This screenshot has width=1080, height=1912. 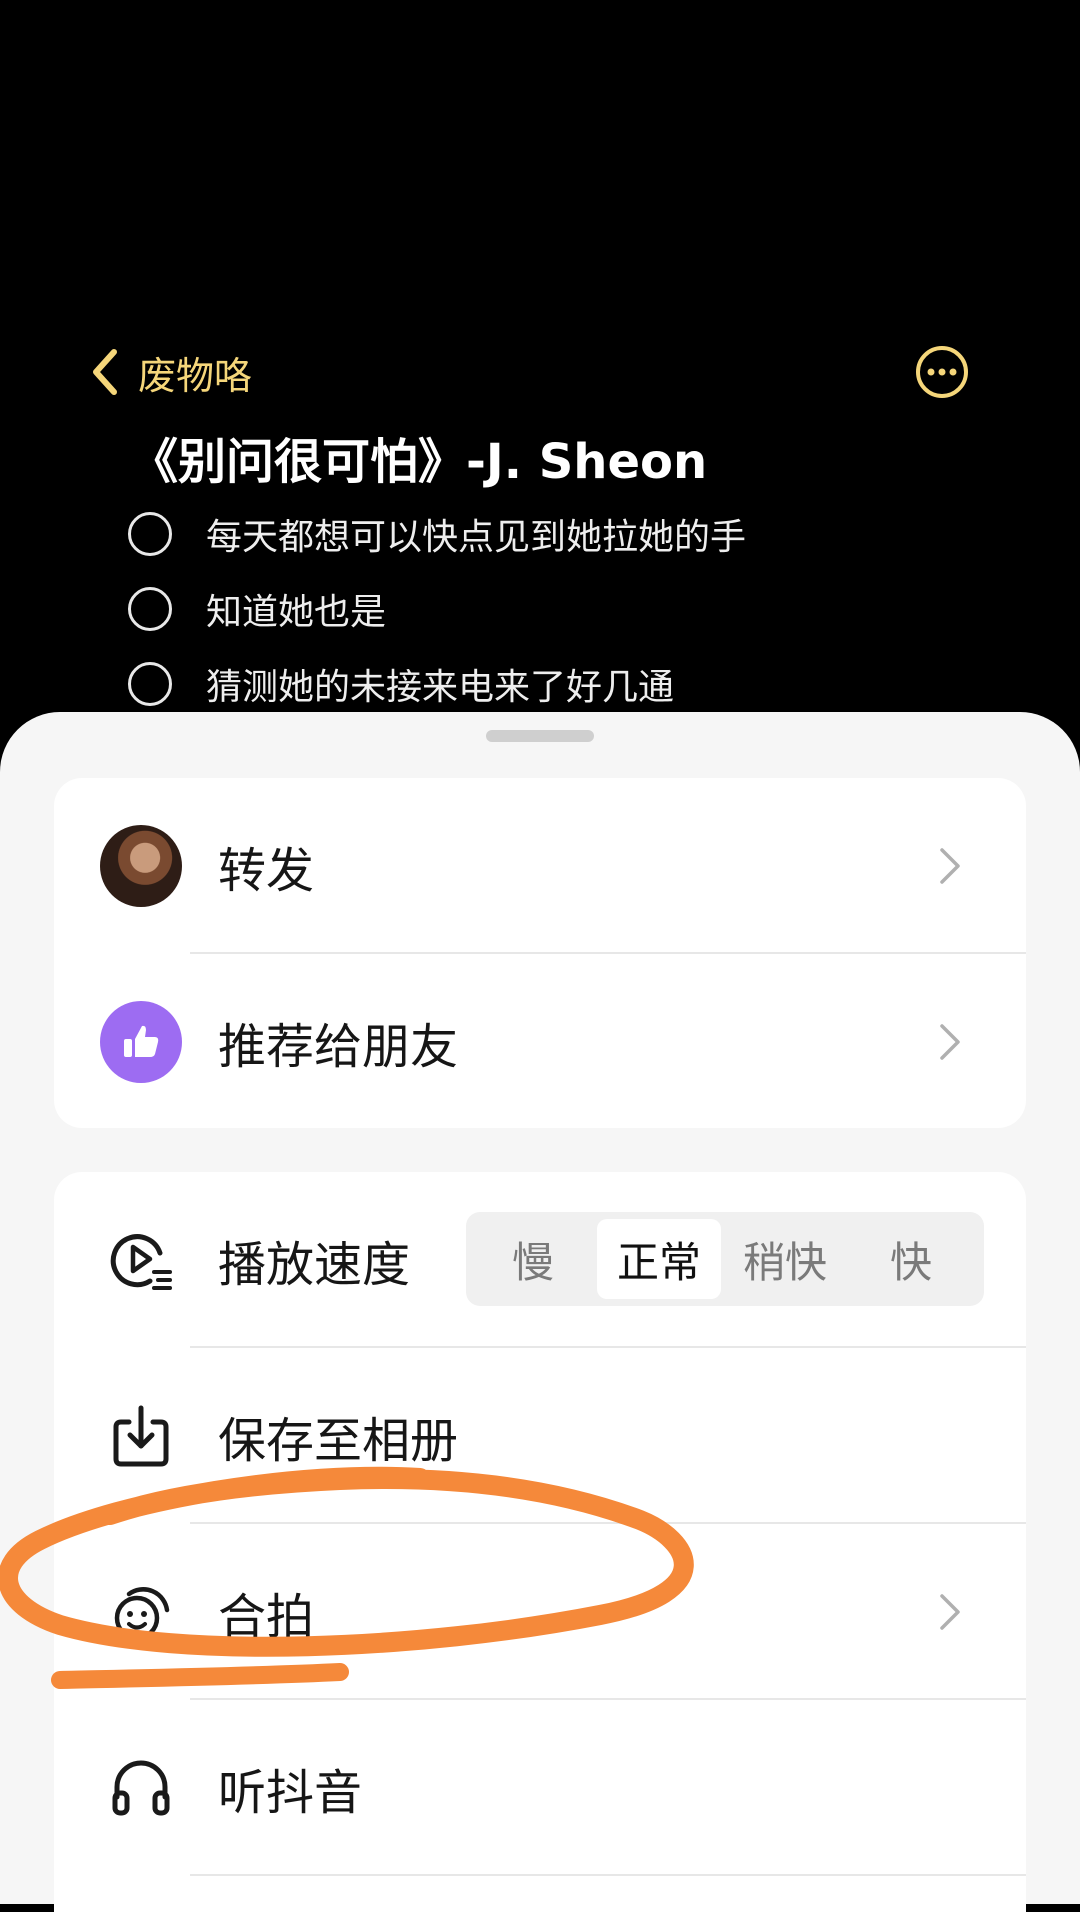 What do you see at coordinates (419, 462) in the screenshot?
I see `note-title: 《别问很可怕》-J. Sheon` at bounding box center [419, 462].